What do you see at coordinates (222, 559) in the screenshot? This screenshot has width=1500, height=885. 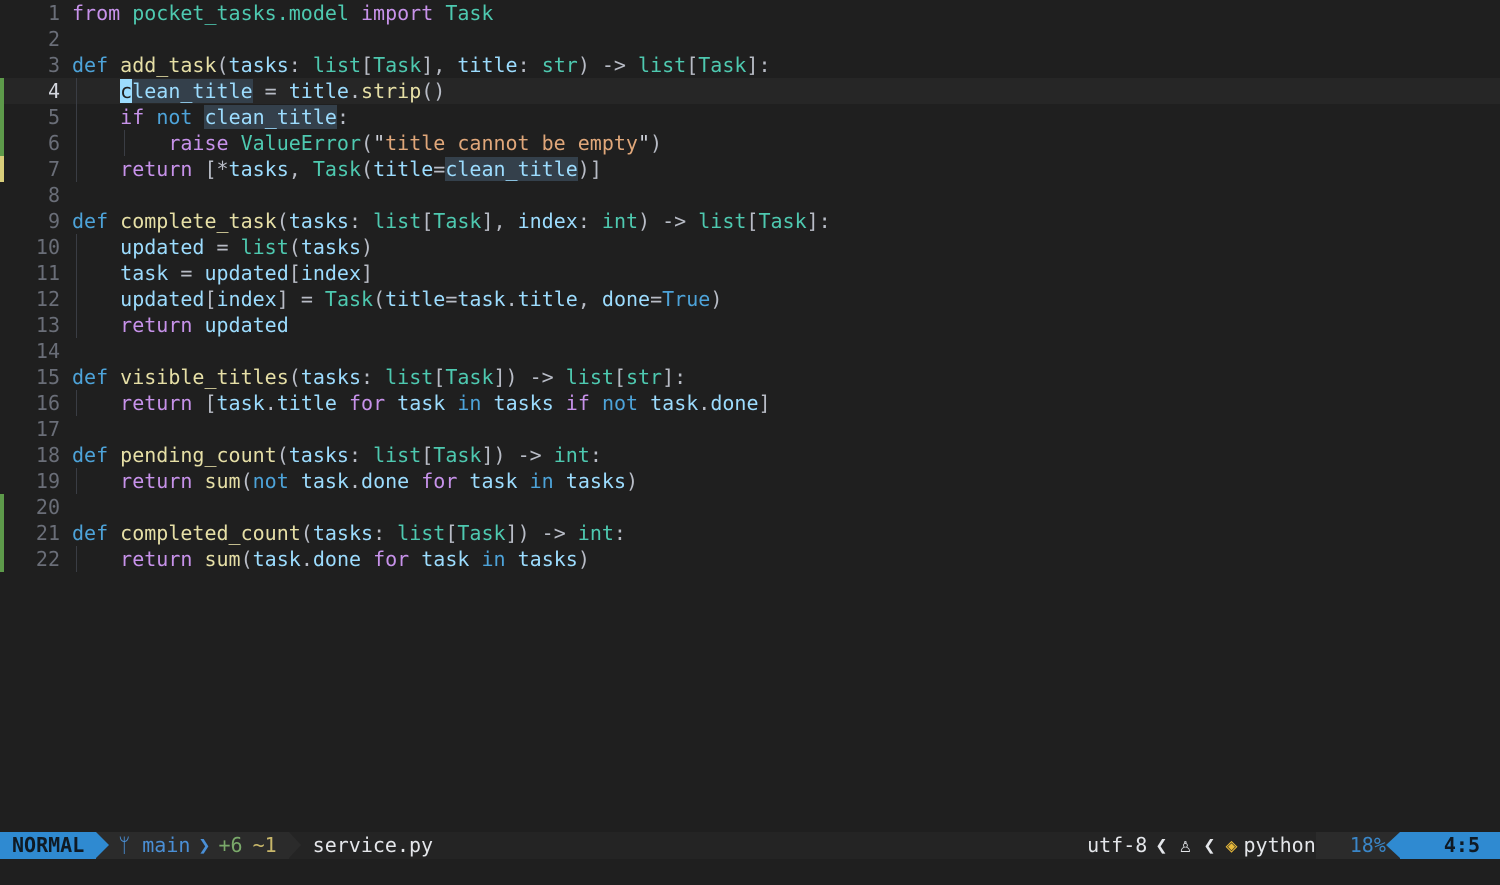 I see `code-token: sum` at bounding box center [222, 559].